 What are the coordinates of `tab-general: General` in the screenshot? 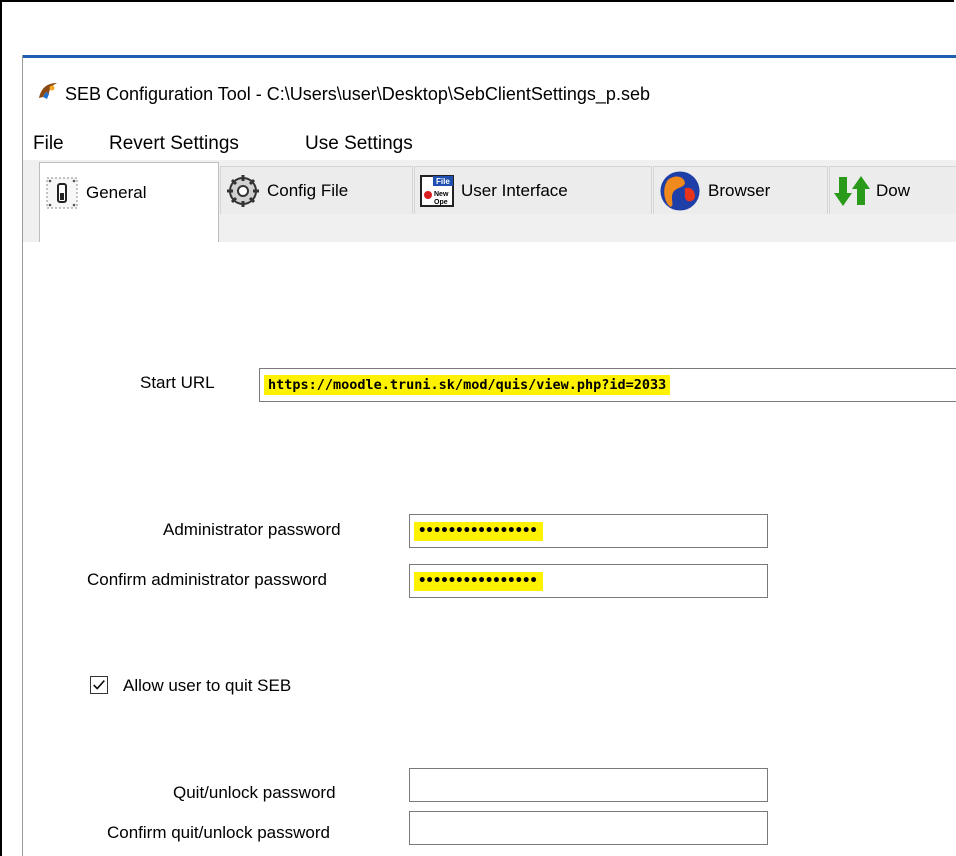 It's located at (129, 202).